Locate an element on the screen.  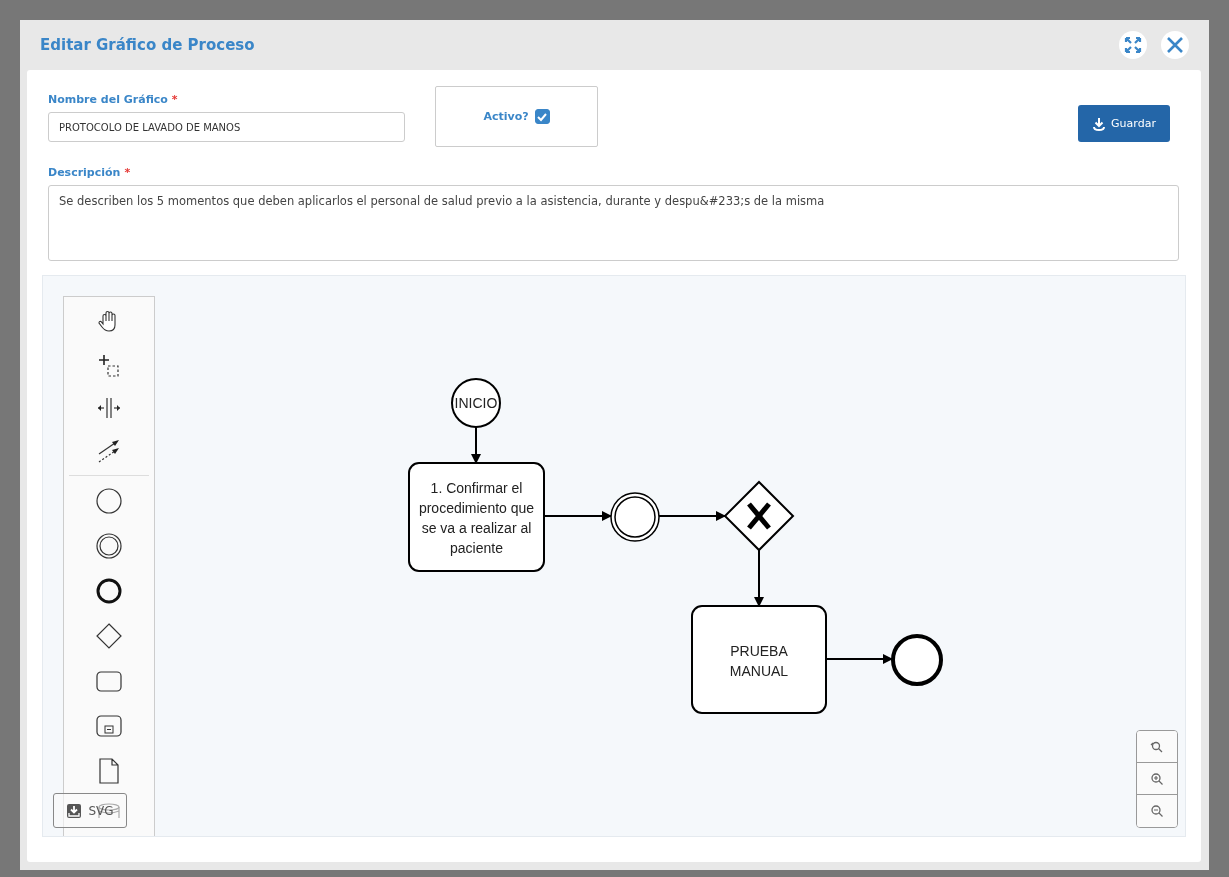
double-circle-icon is located at coordinates (109, 546).